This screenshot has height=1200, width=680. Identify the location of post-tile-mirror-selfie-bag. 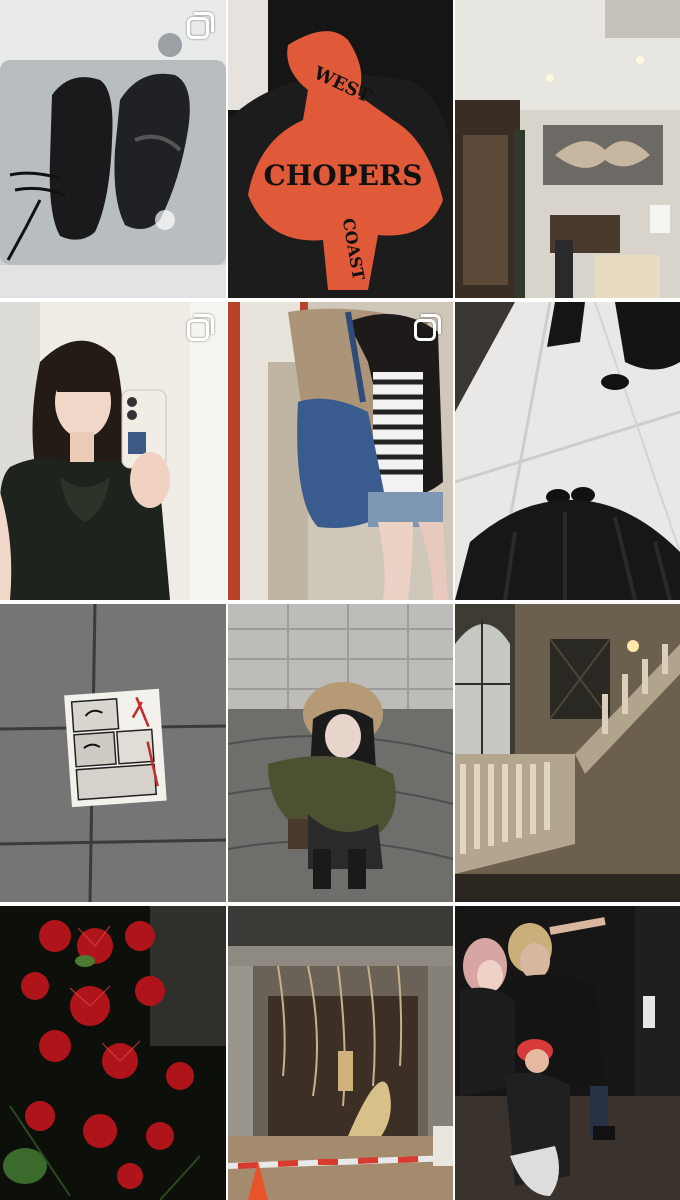
(340, 451).